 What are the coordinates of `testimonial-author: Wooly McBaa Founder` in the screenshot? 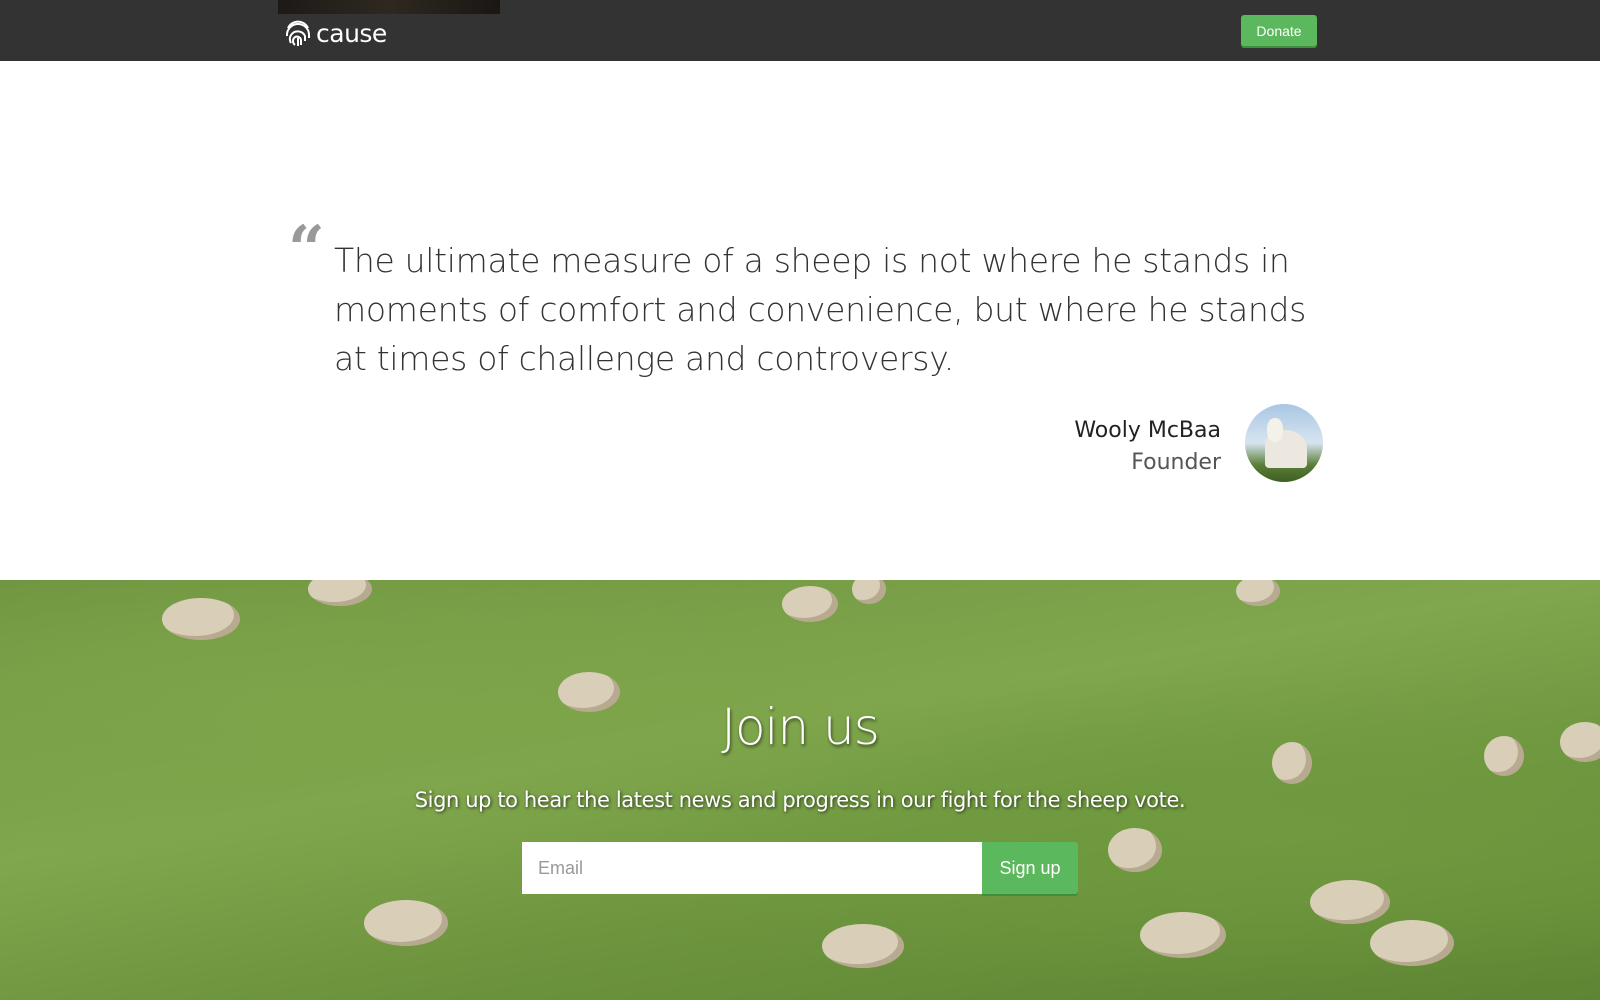 It's located at (1147, 447).